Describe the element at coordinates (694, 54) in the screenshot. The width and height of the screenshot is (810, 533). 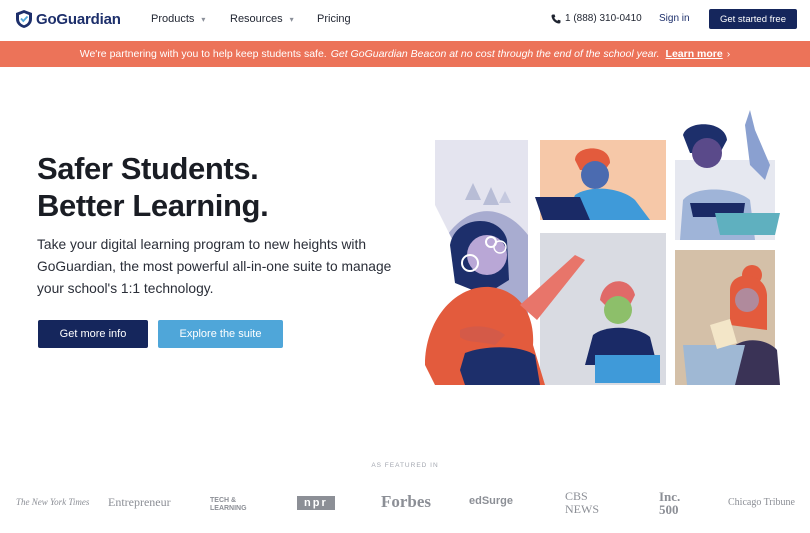
I see `learn-more-link: Learn more` at that location.